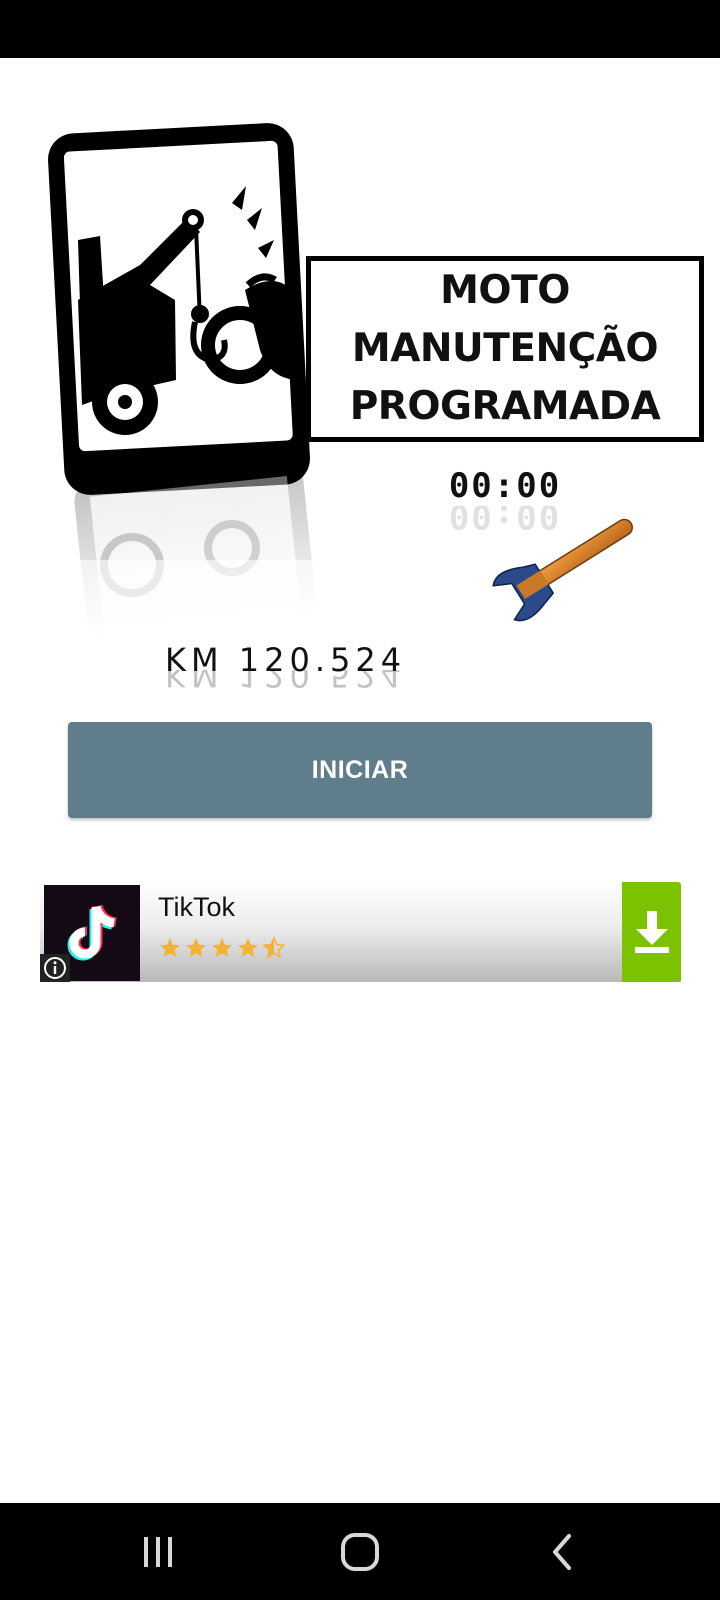 Image resolution: width=720 pixels, height=1600 pixels. What do you see at coordinates (505, 290) in the screenshot?
I see `title-line-1: MOTO` at bounding box center [505, 290].